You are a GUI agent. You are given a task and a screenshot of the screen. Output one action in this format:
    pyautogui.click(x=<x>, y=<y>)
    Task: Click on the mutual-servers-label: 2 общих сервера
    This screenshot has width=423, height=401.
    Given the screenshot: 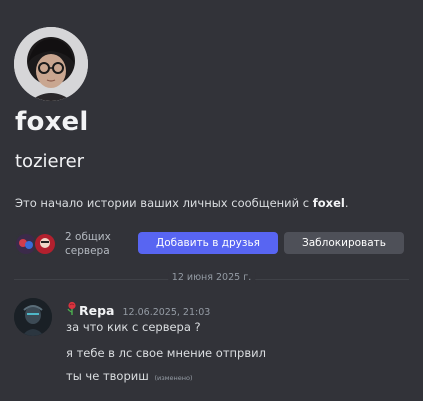 What is the action you would take?
    pyautogui.click(x=88, y=244)
    